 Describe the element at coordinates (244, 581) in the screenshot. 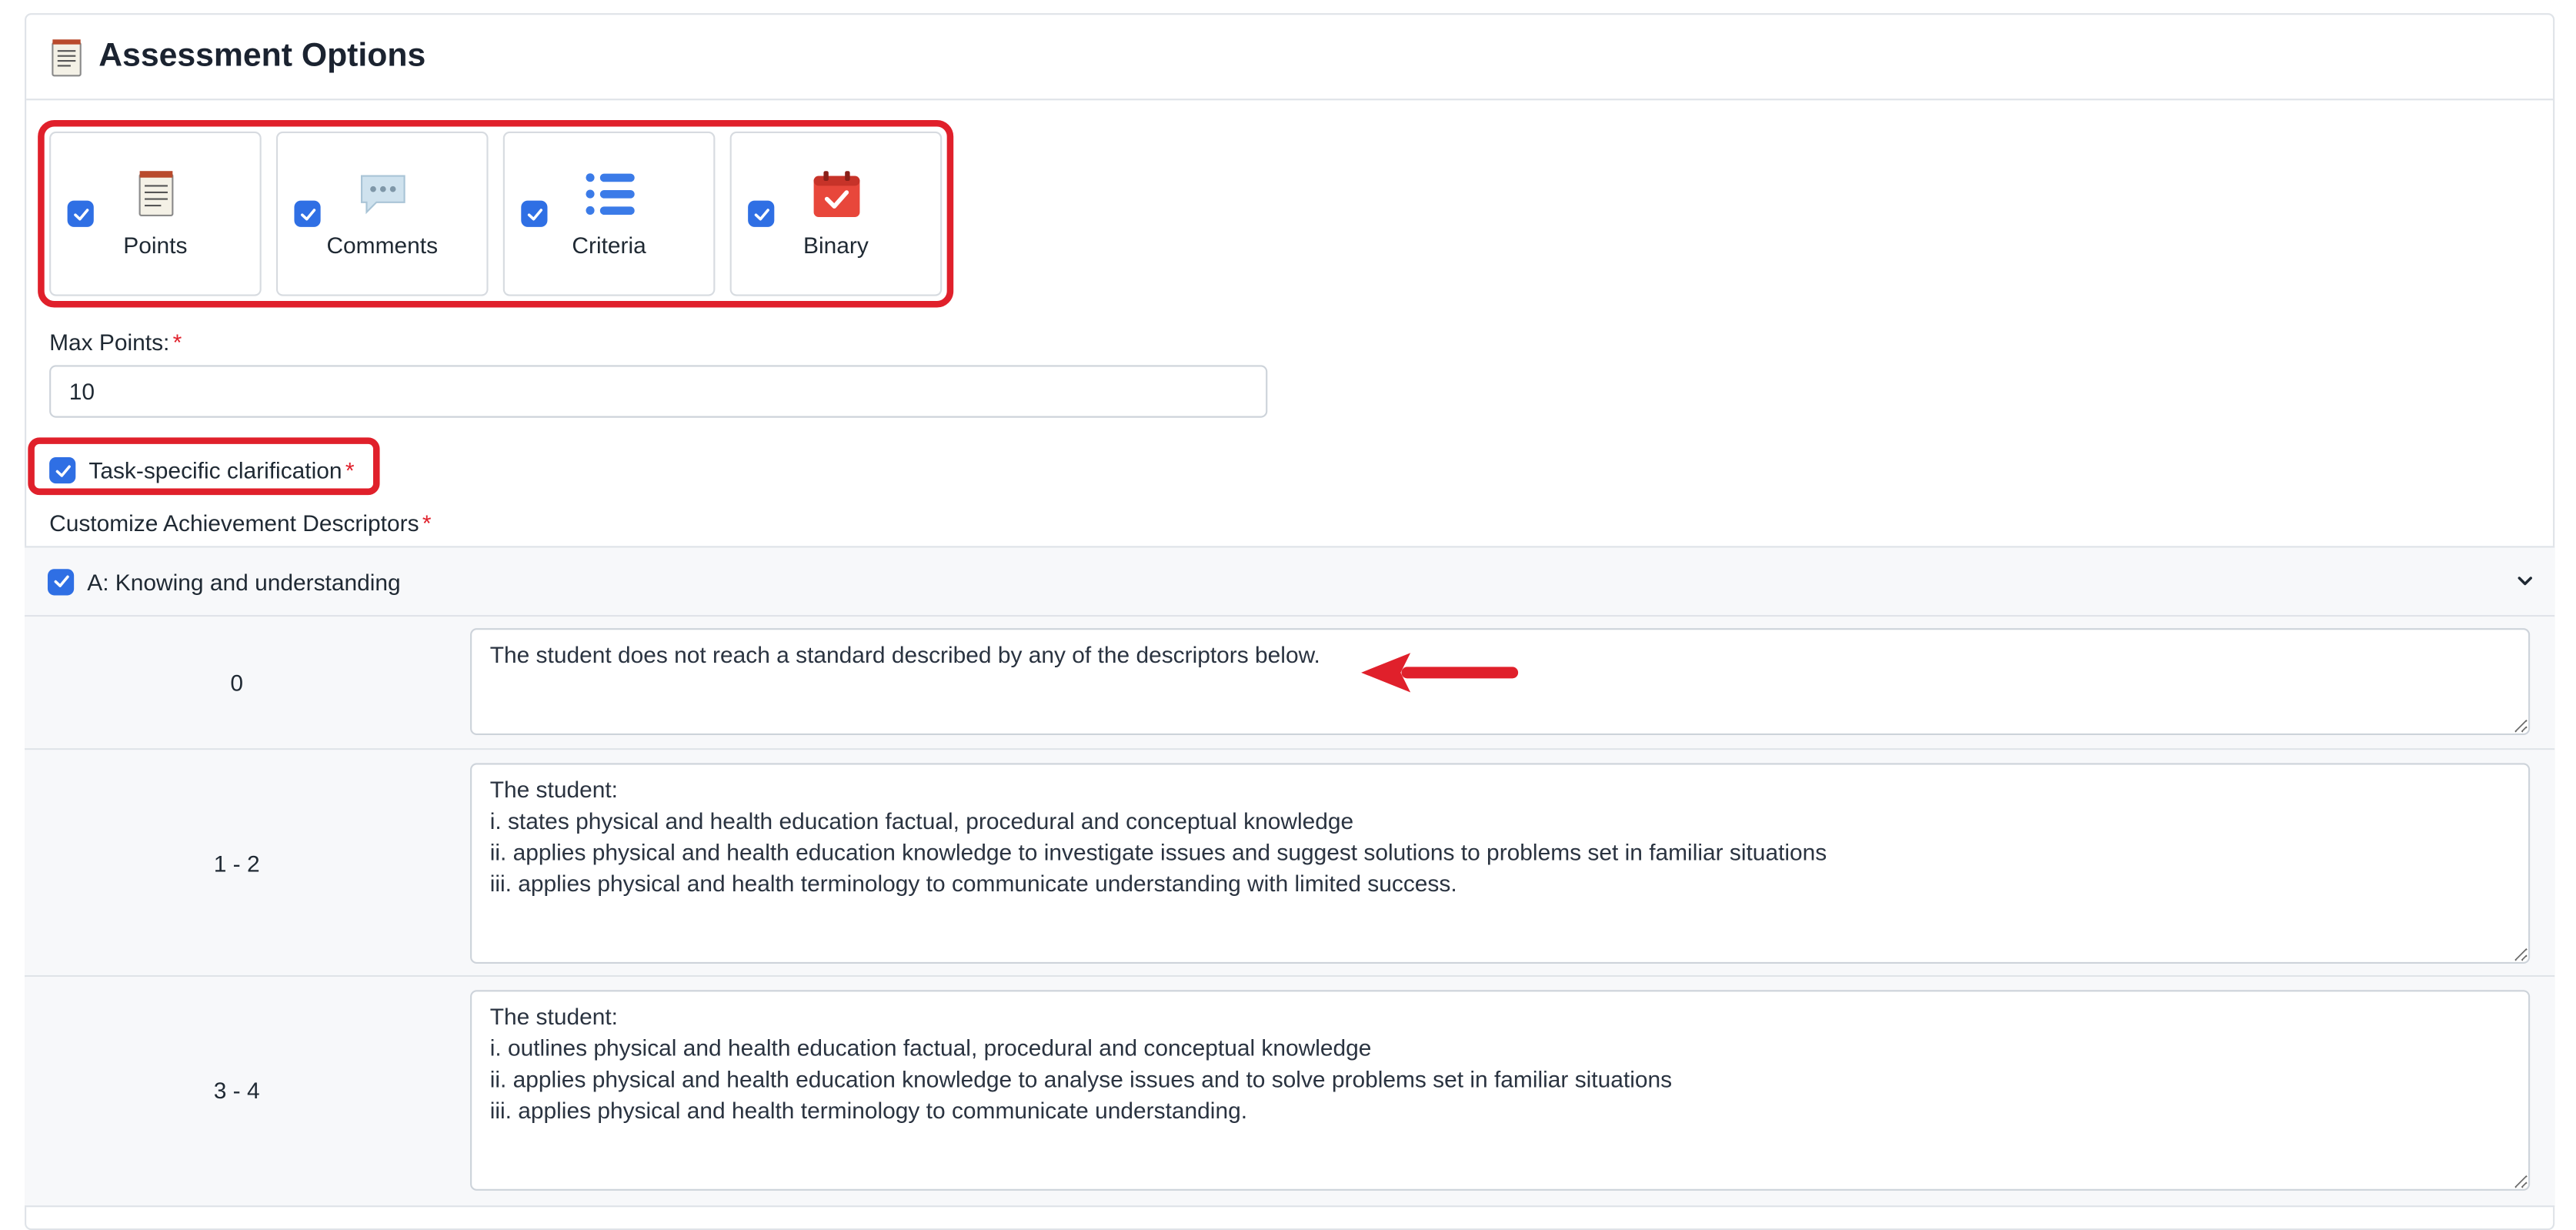

I see `criterion-a-label: A: Knowing and understanding` at that location.